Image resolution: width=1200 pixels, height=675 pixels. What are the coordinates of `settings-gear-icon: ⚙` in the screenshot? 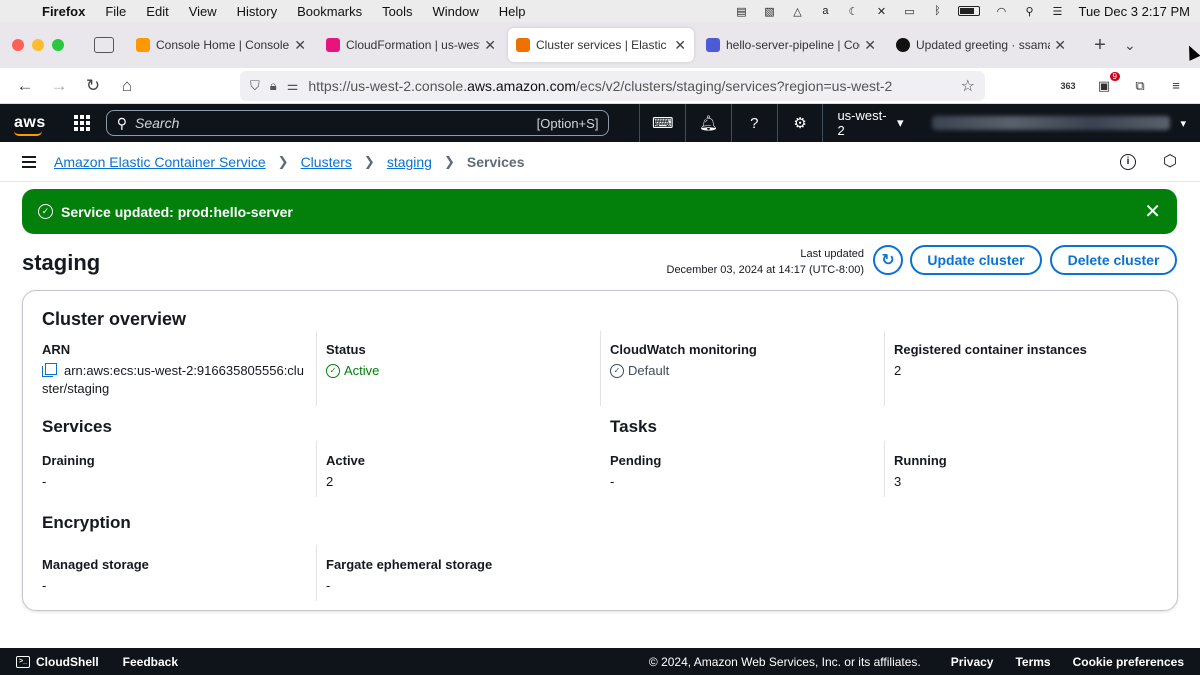 It's located at (799, 123).